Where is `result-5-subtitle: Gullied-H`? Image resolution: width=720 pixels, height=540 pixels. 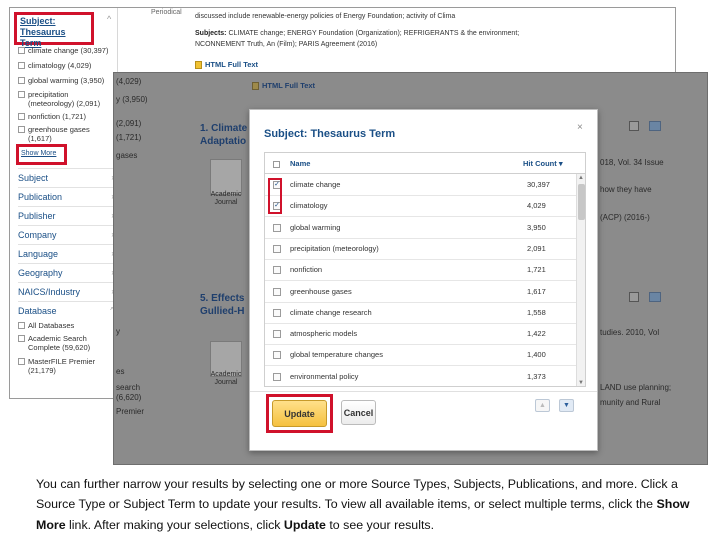 result-5-subtitle: Gullied-H is located at coordinates (222, 311).